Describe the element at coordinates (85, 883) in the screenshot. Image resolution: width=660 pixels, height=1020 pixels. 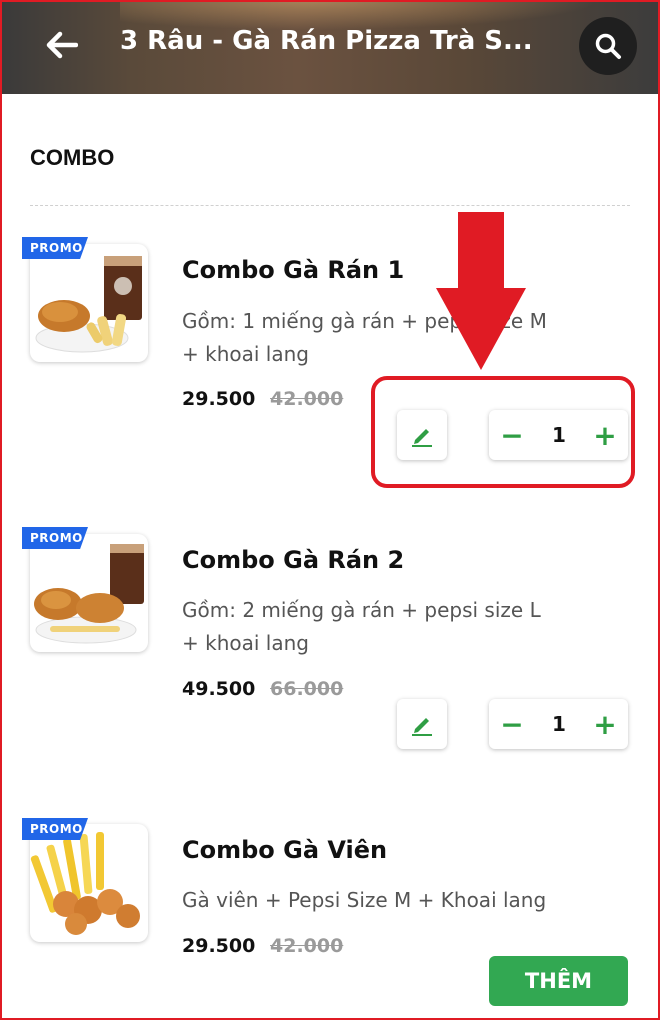
I see `combo-chicken-balls-image` at that location.